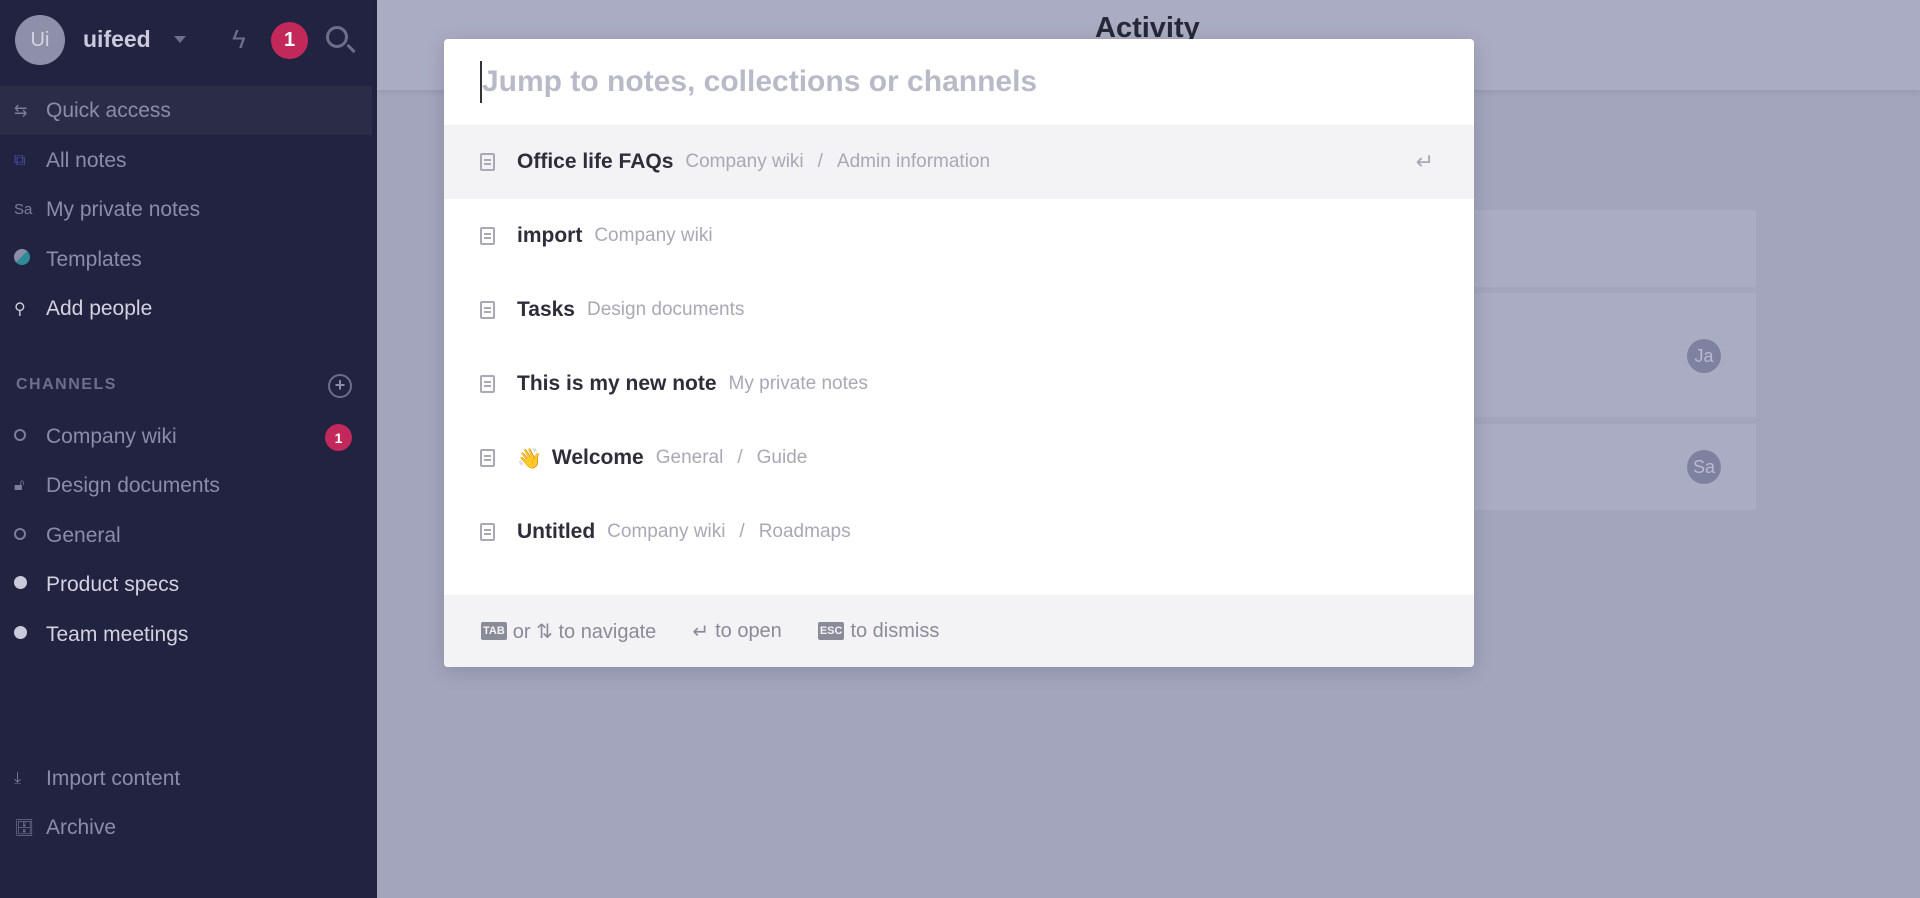 Image resolution: width=1920 pixels, height=898 pixels. What do you see at coordinates (831, 631) in the screenshot?
I see `esc-key-icon: ESC` at bounding box center [831, 631].